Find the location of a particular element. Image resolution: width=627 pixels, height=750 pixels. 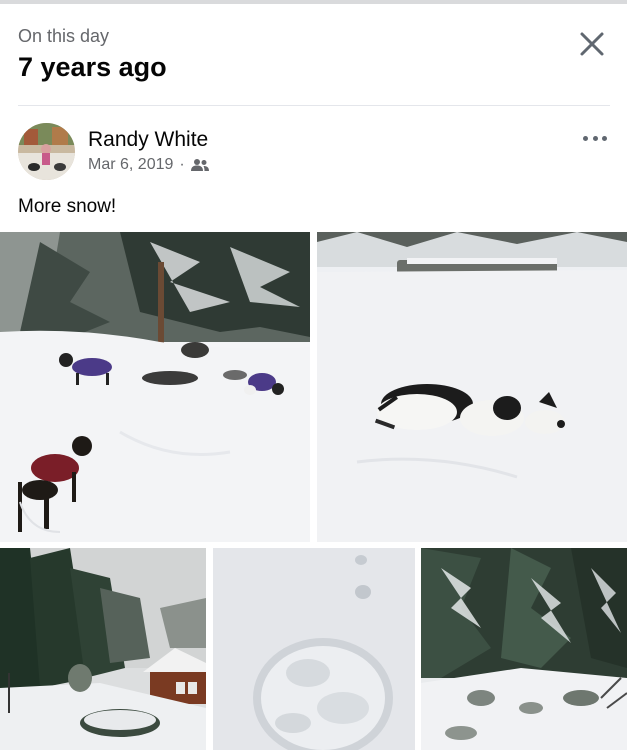

close-icon is located at coordinates (592, 44).